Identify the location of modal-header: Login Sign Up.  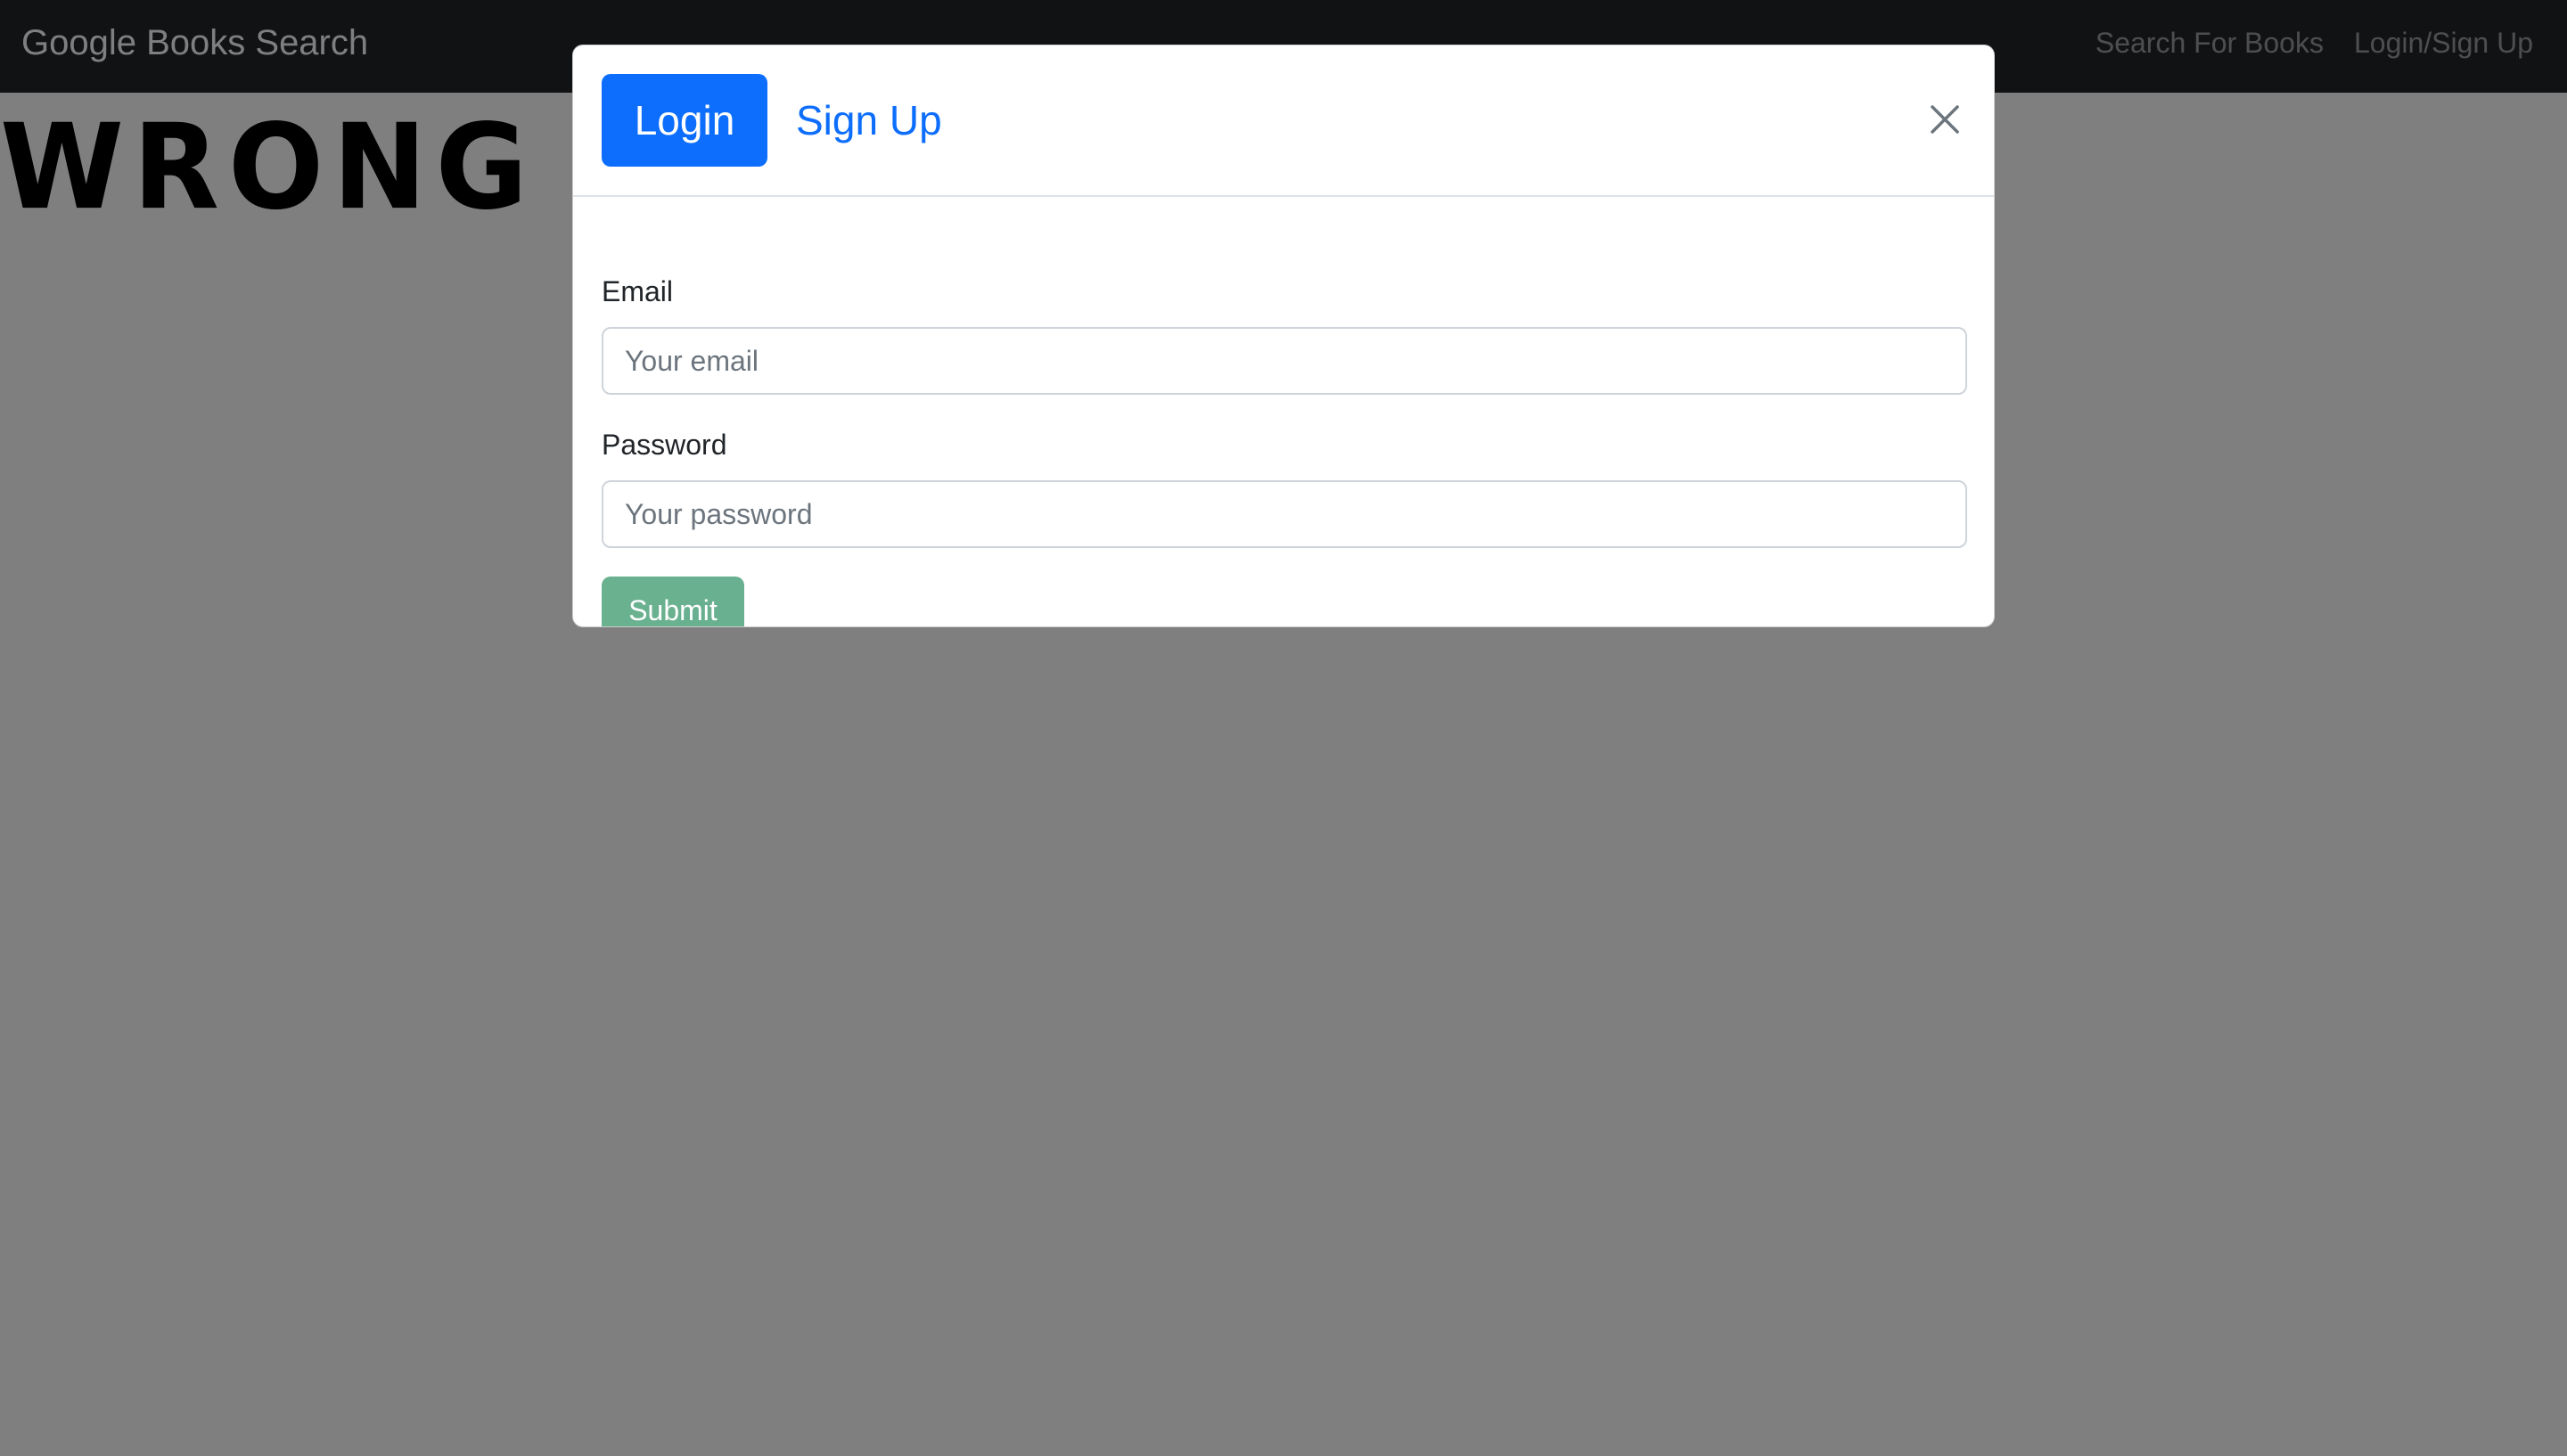
(1283, 121).